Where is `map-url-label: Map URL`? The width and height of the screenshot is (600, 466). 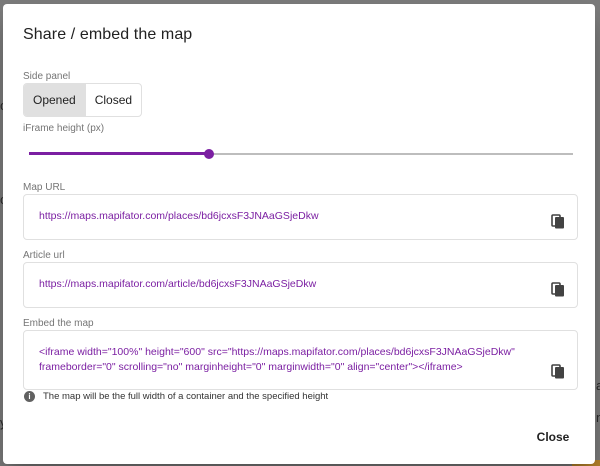
map-url-label: Map URL is located at coordinates (44, 187).